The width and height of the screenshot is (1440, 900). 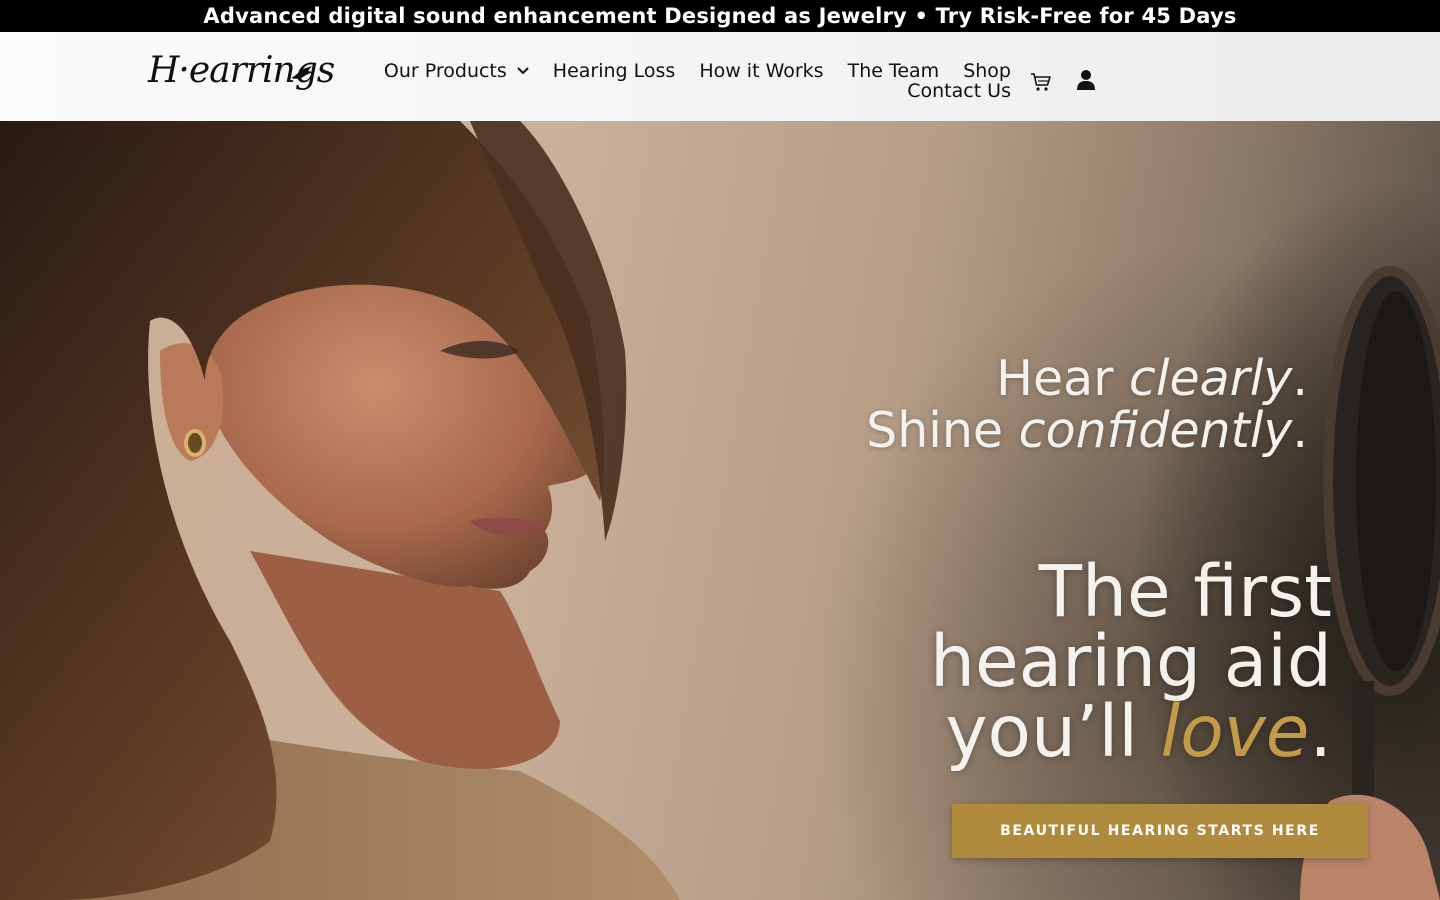 What do you see at coordinates (445, 71) in the screenshot?
I see `nav-our-products-label: Our Products` at bounding box center [445, 71].